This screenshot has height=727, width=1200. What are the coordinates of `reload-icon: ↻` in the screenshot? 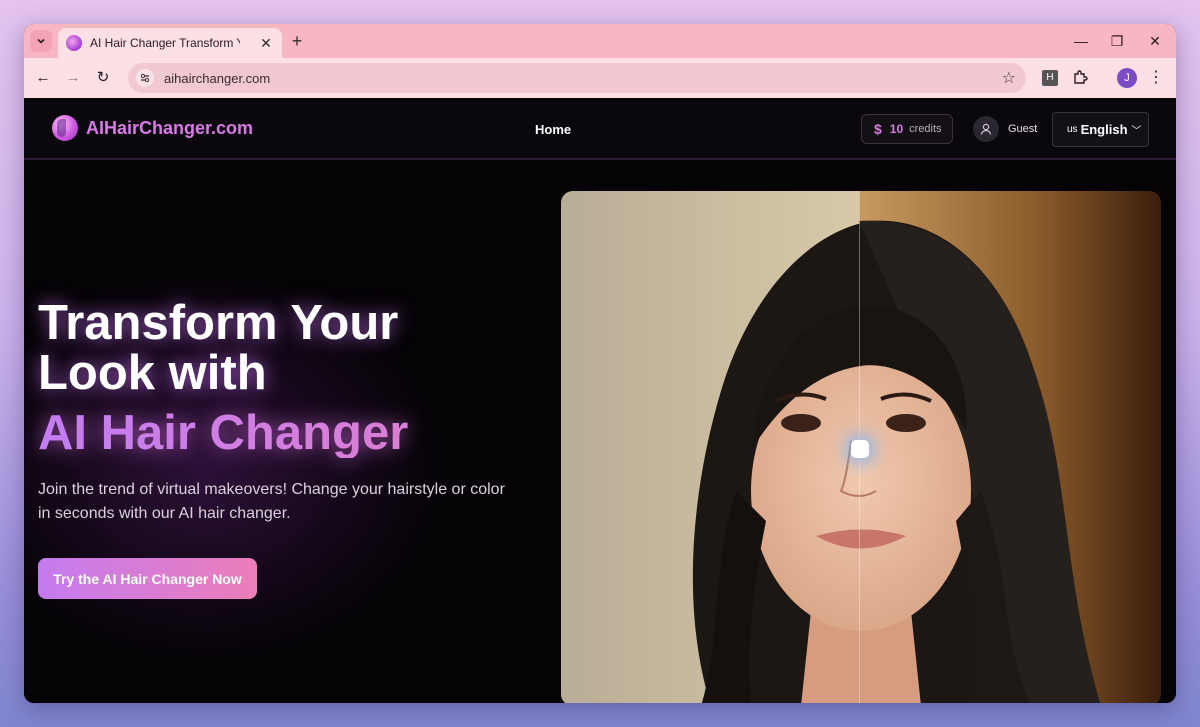 It's located at (103, 78).